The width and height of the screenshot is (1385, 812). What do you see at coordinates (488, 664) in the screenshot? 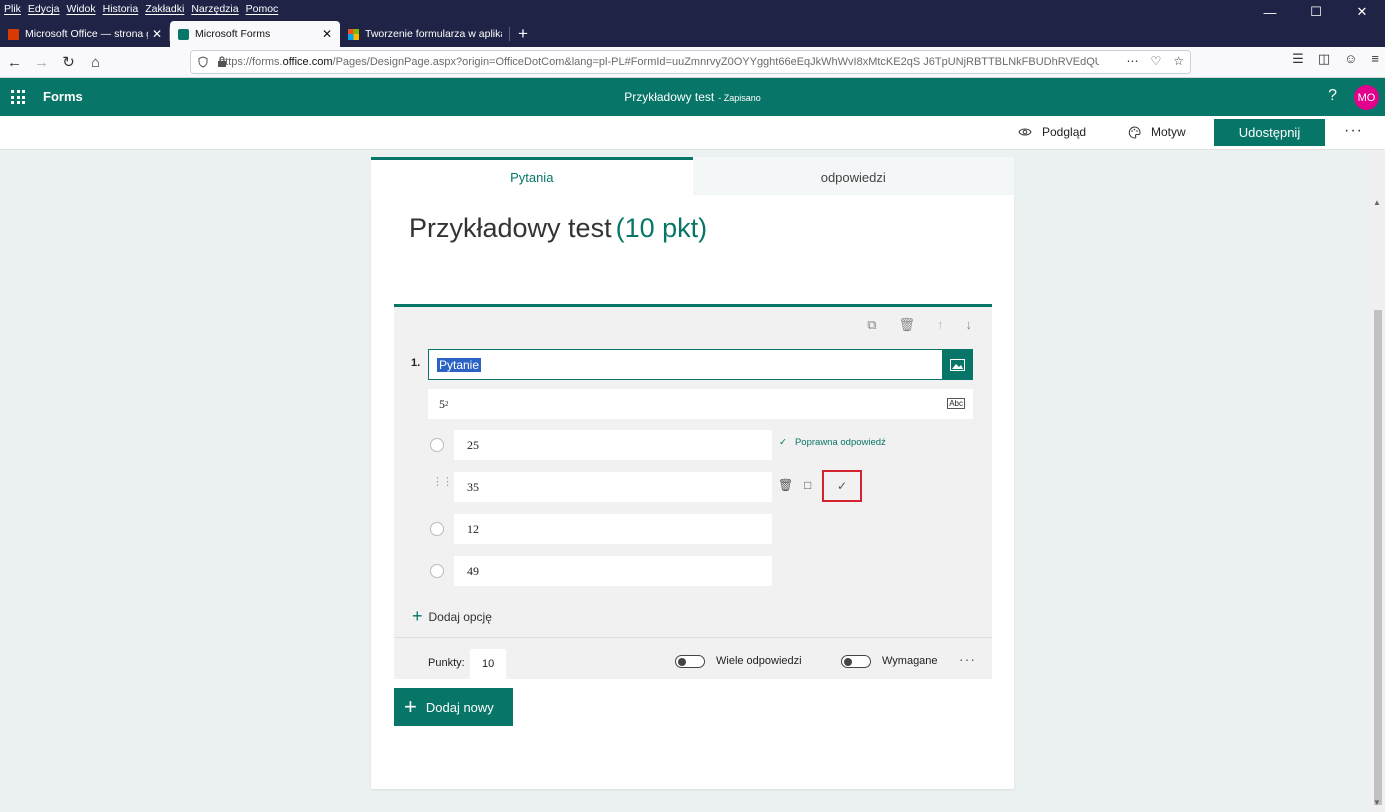
I see `points-input: 10` at bounding box center [488, 664].